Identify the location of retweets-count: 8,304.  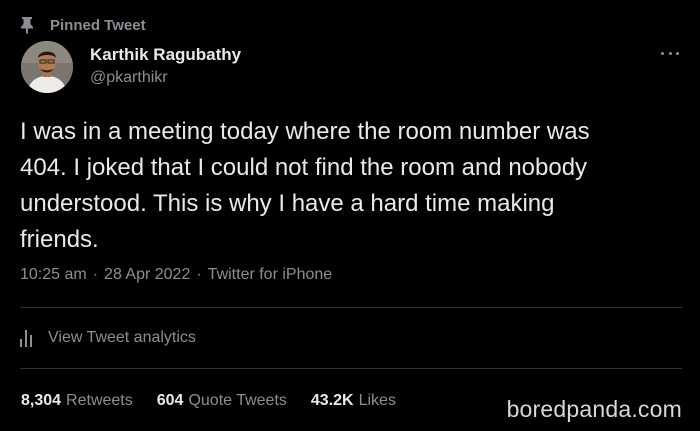
(41, 400).